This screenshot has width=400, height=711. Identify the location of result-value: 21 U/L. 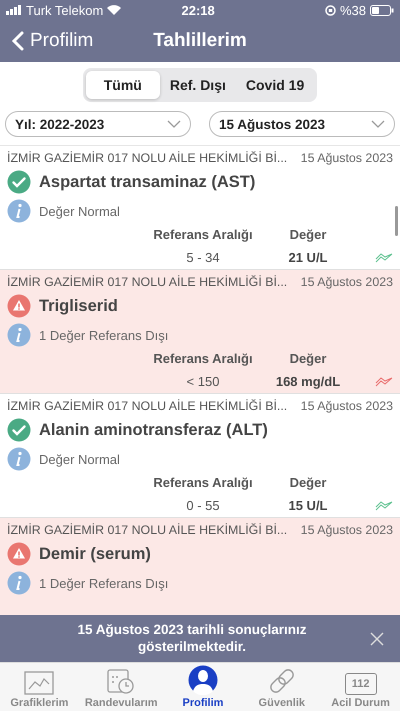
(307, 257).